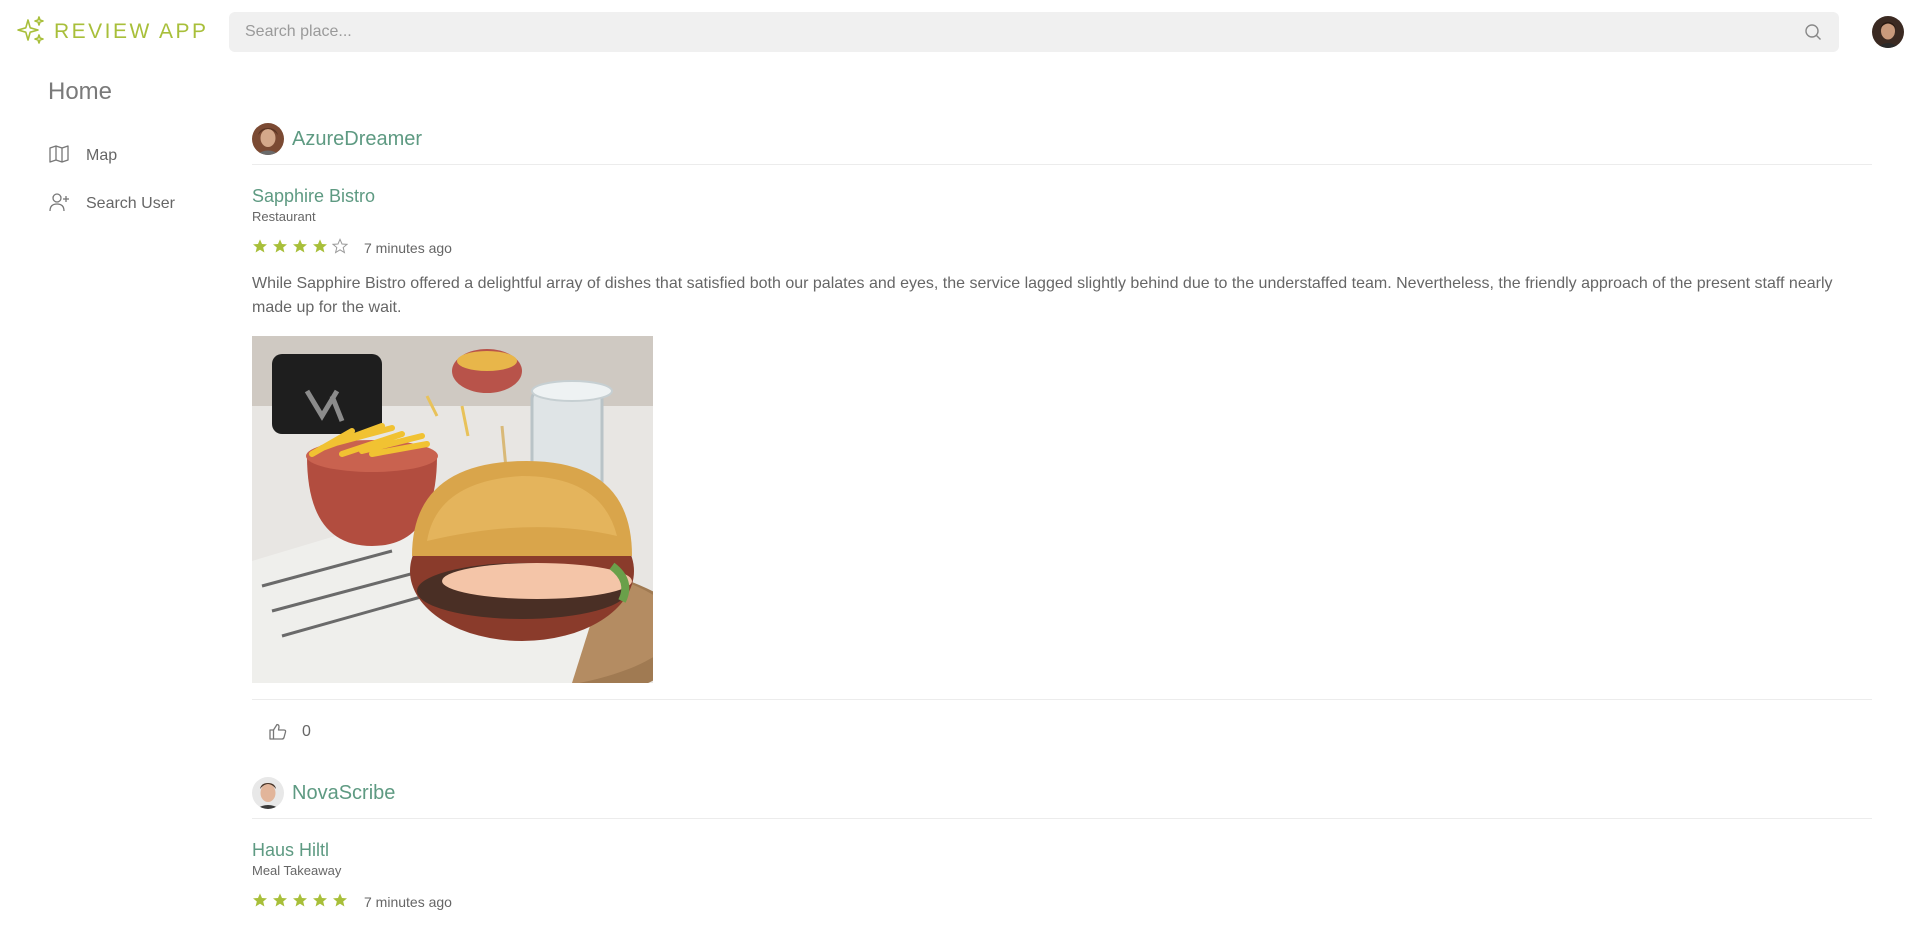  Describe the element at coordinates (1062, 791) in the screenshot. I see `review-author: NovaScribe` at that location.